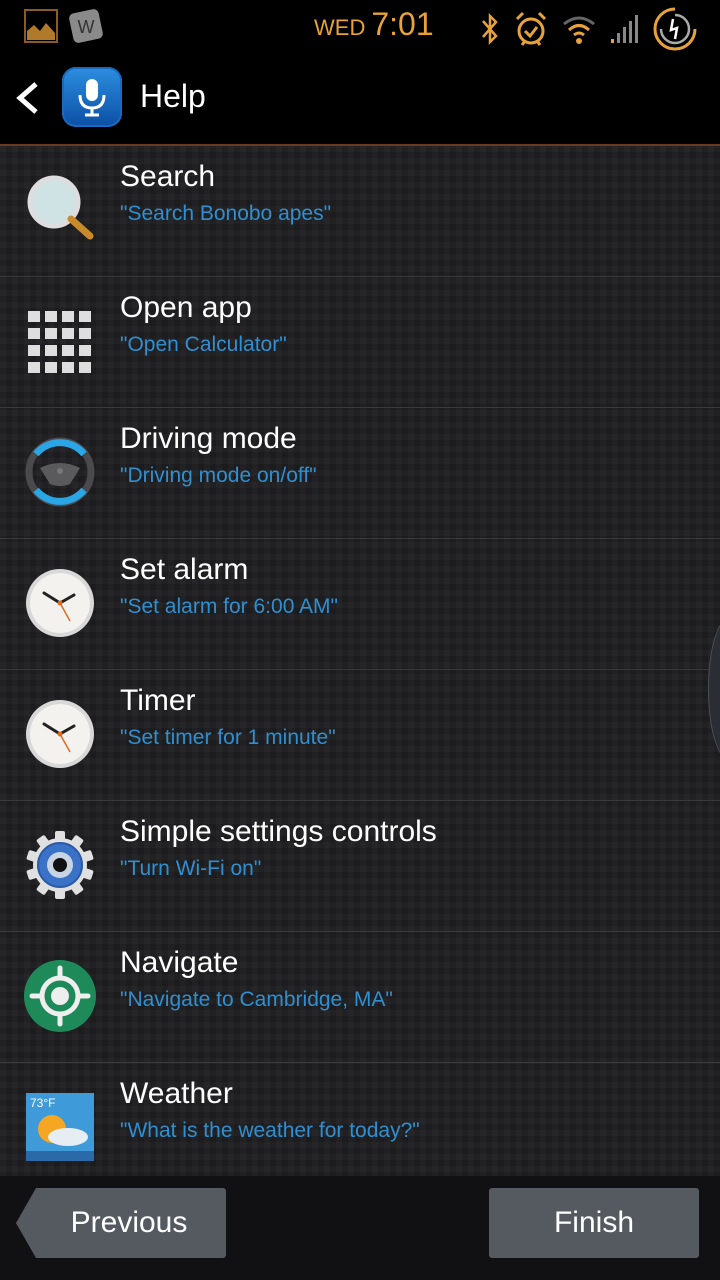 This screenshot has width=720, height=1280. What do you see at coordinates (41, 26) in the screenshot?
I see `gallery-icon` at bounding box center [41, 26].